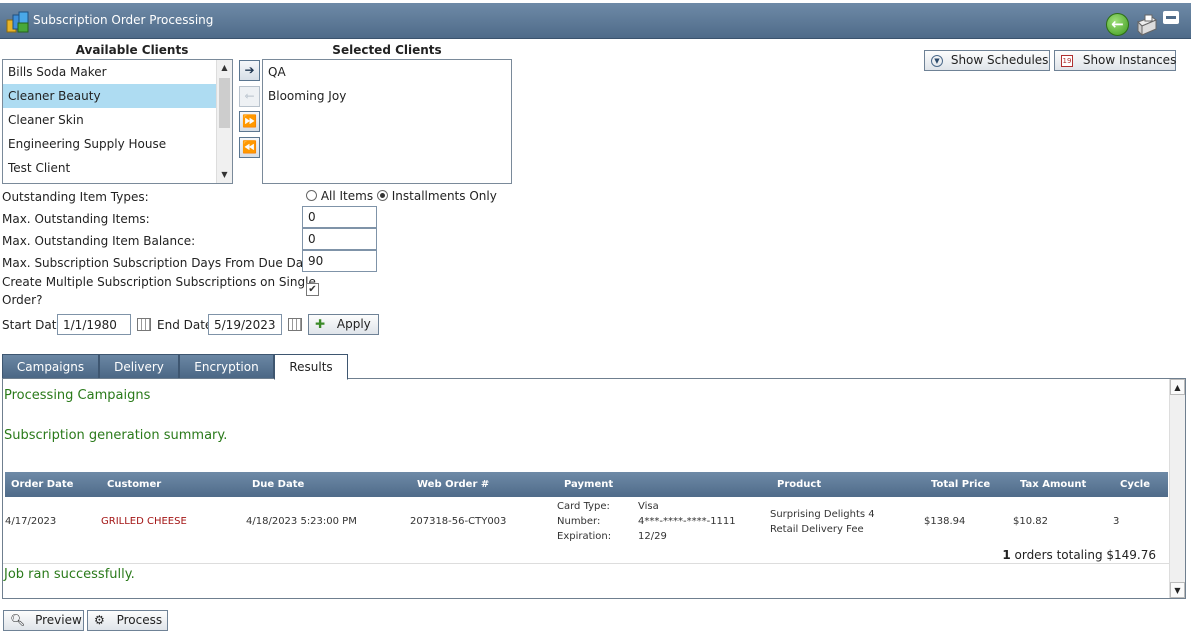 Image resolution: width=1191 pixels, height=637 pixels. I want to click on list-item: Cleaner Beauty, so click(117, 96).